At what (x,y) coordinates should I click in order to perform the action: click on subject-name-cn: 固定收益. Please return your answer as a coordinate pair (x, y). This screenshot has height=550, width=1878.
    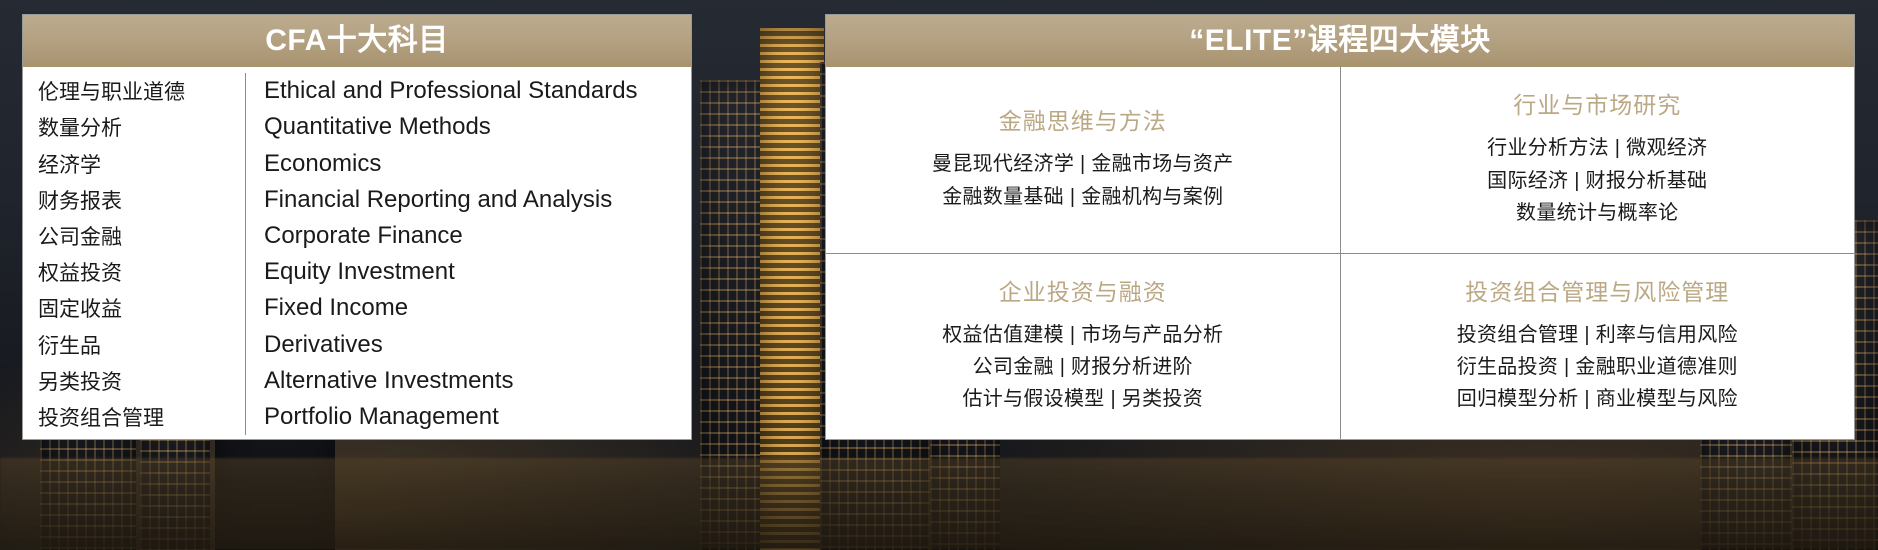
    Looking at the image, I should click on (80, 310).